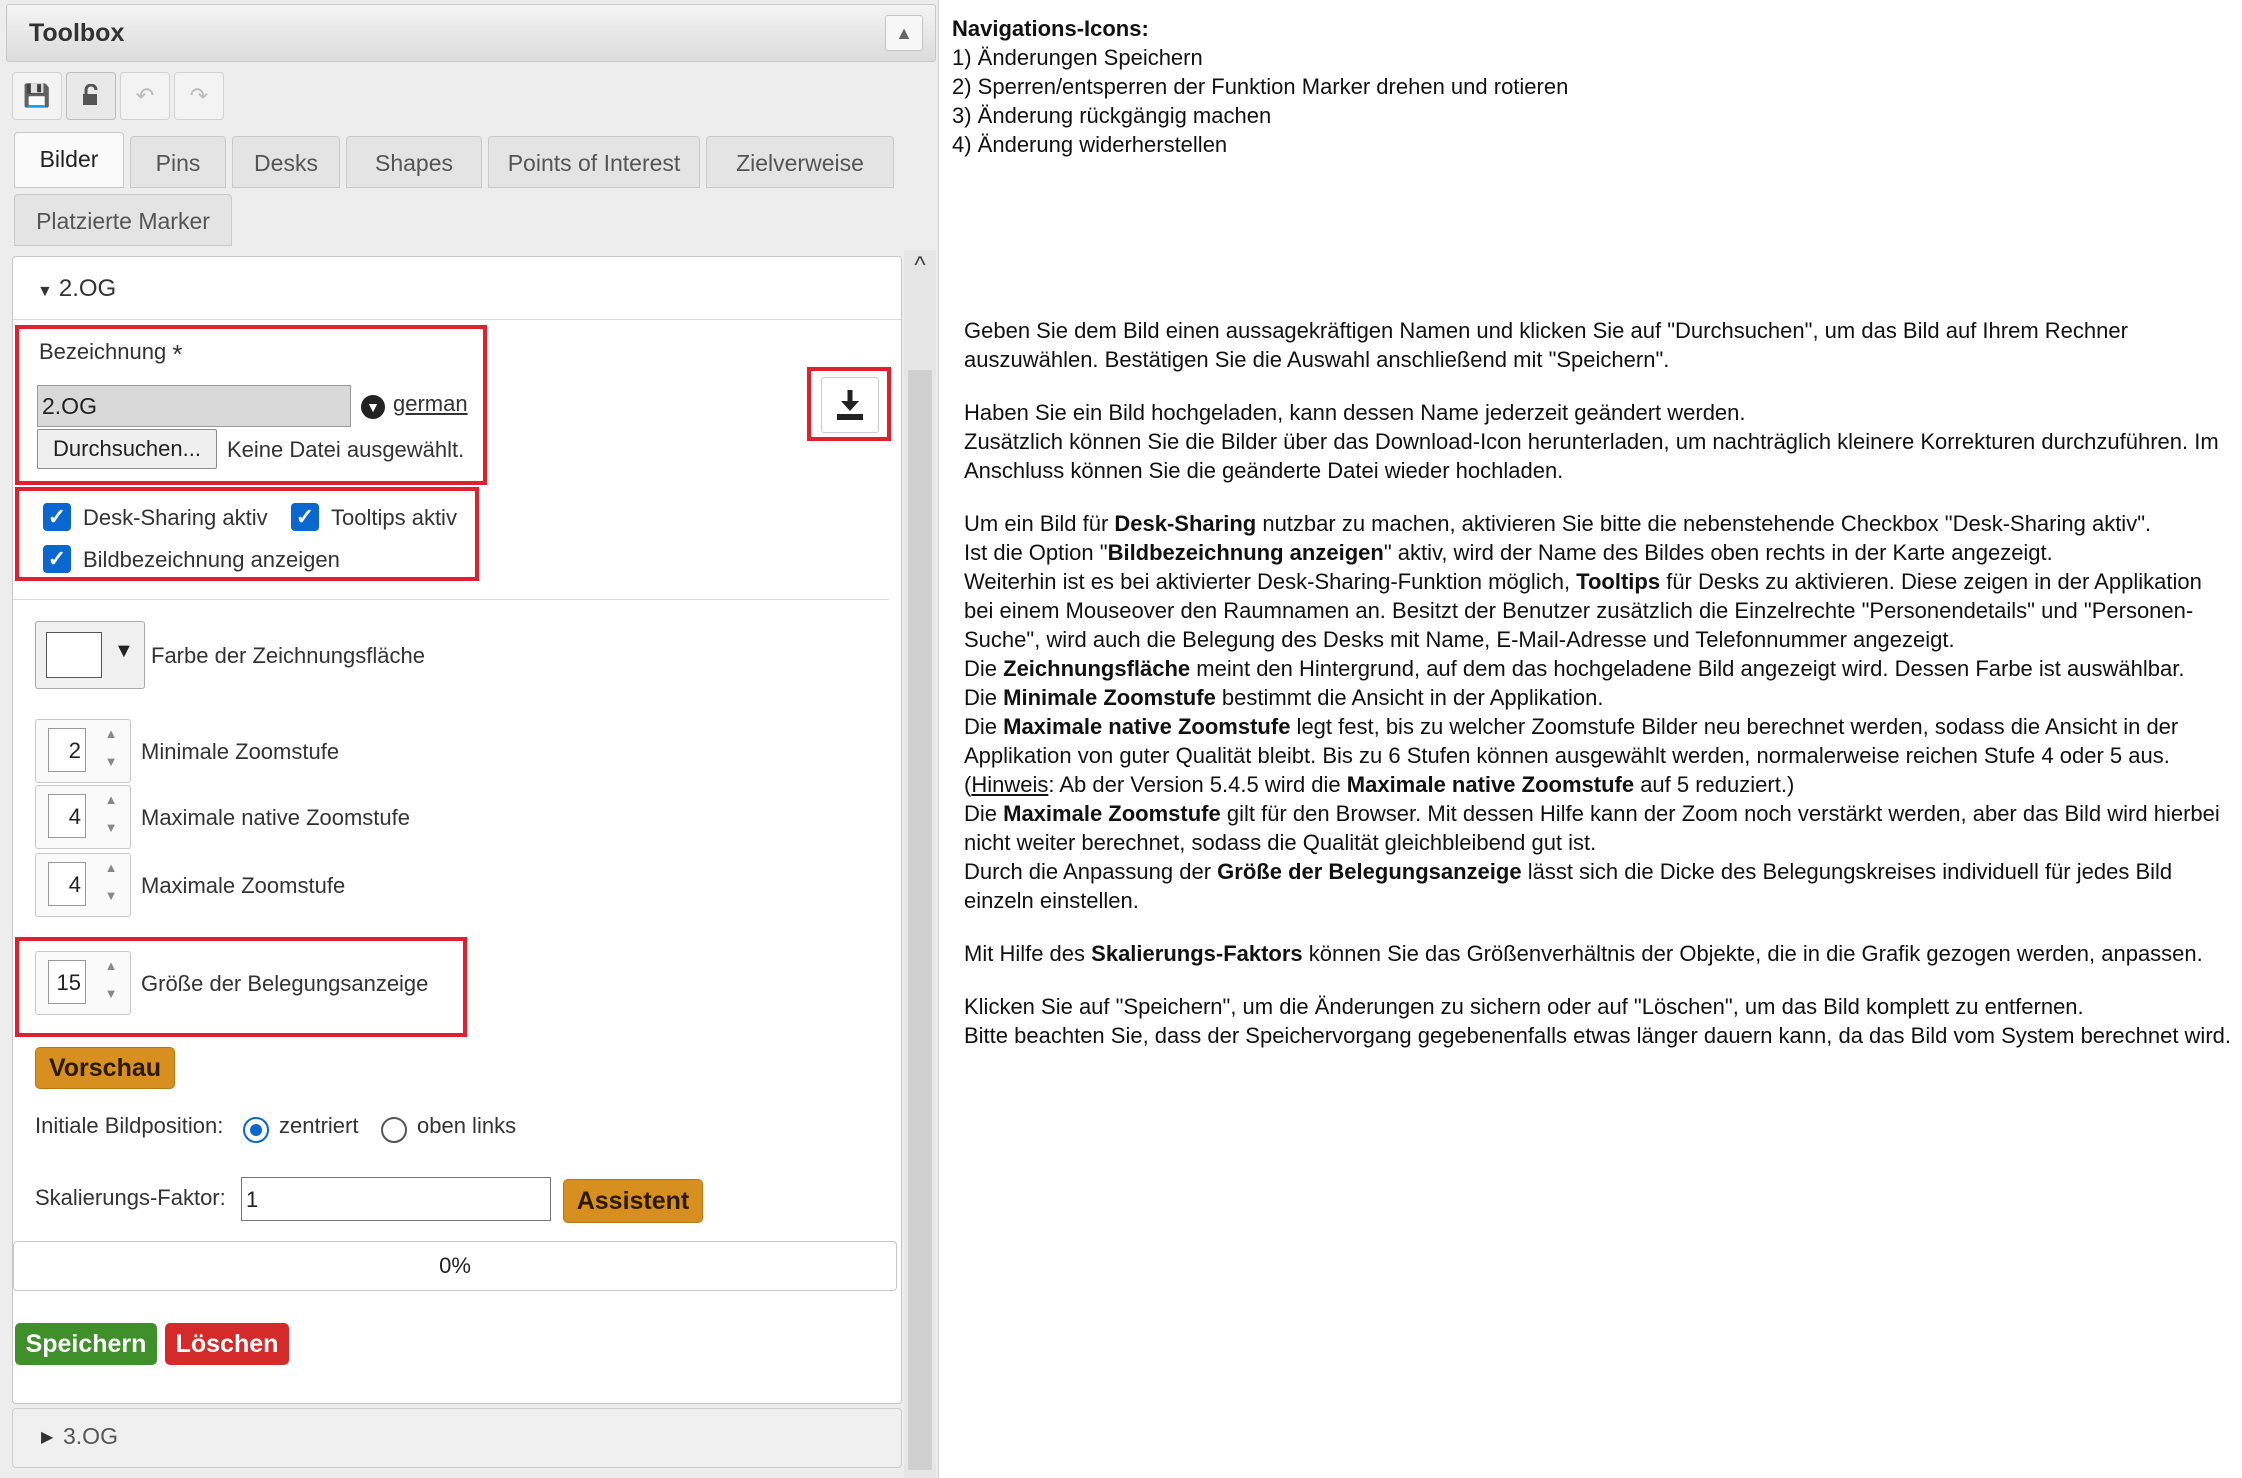  What do you see at coordinates (110, 354) in the screenshot?
I see `name-label: Bezeichnung *` at bounding box center [110, 354].